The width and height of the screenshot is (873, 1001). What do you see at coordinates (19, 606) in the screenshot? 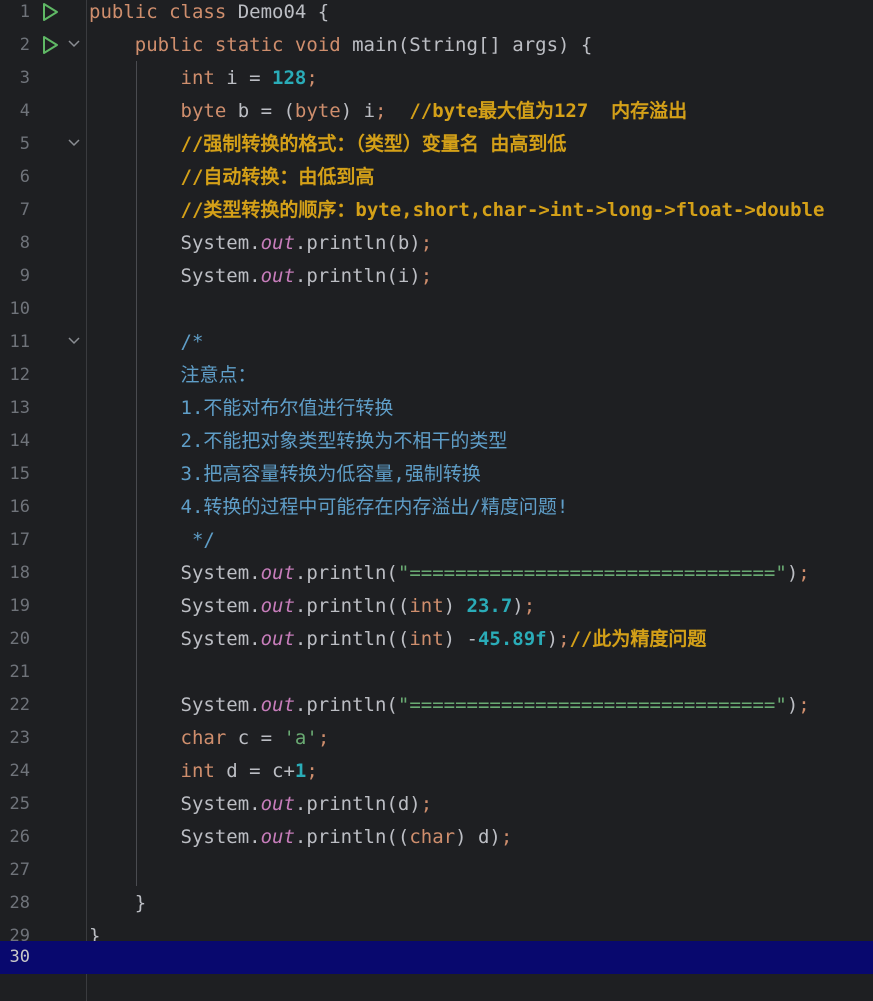
I see `line-number: 19` at bounding box center [19, 606].